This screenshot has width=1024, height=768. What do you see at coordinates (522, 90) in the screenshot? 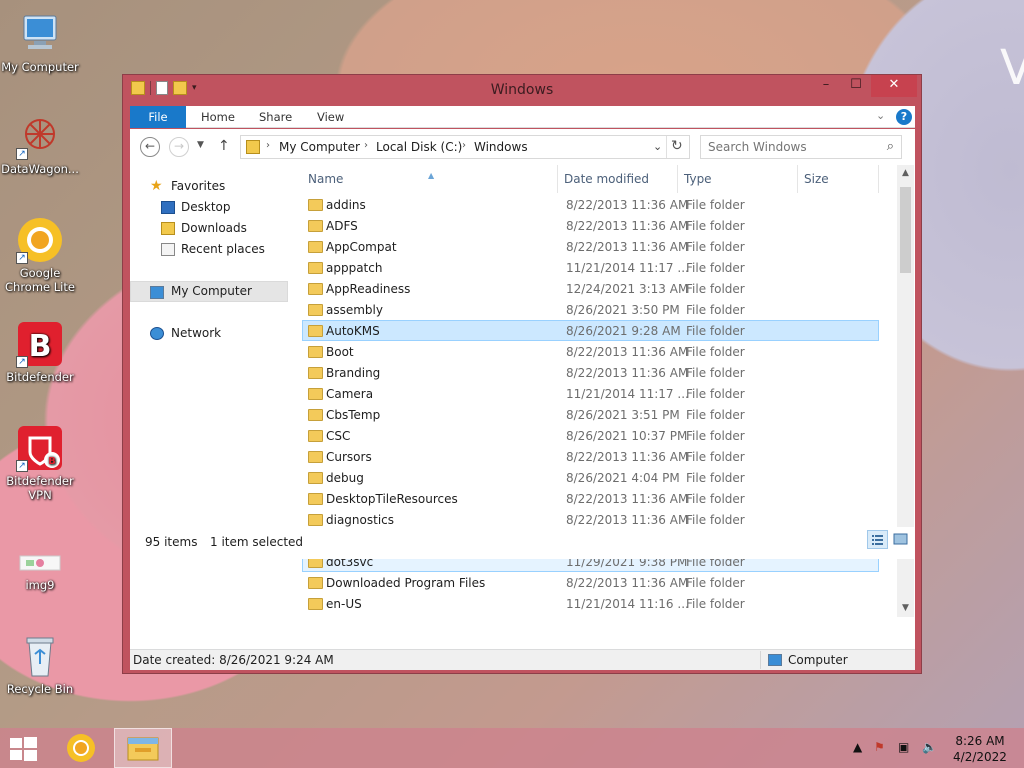
I see `title-bar: ▾ Windows – ☐ ✕` at bounding box center [522, 90].